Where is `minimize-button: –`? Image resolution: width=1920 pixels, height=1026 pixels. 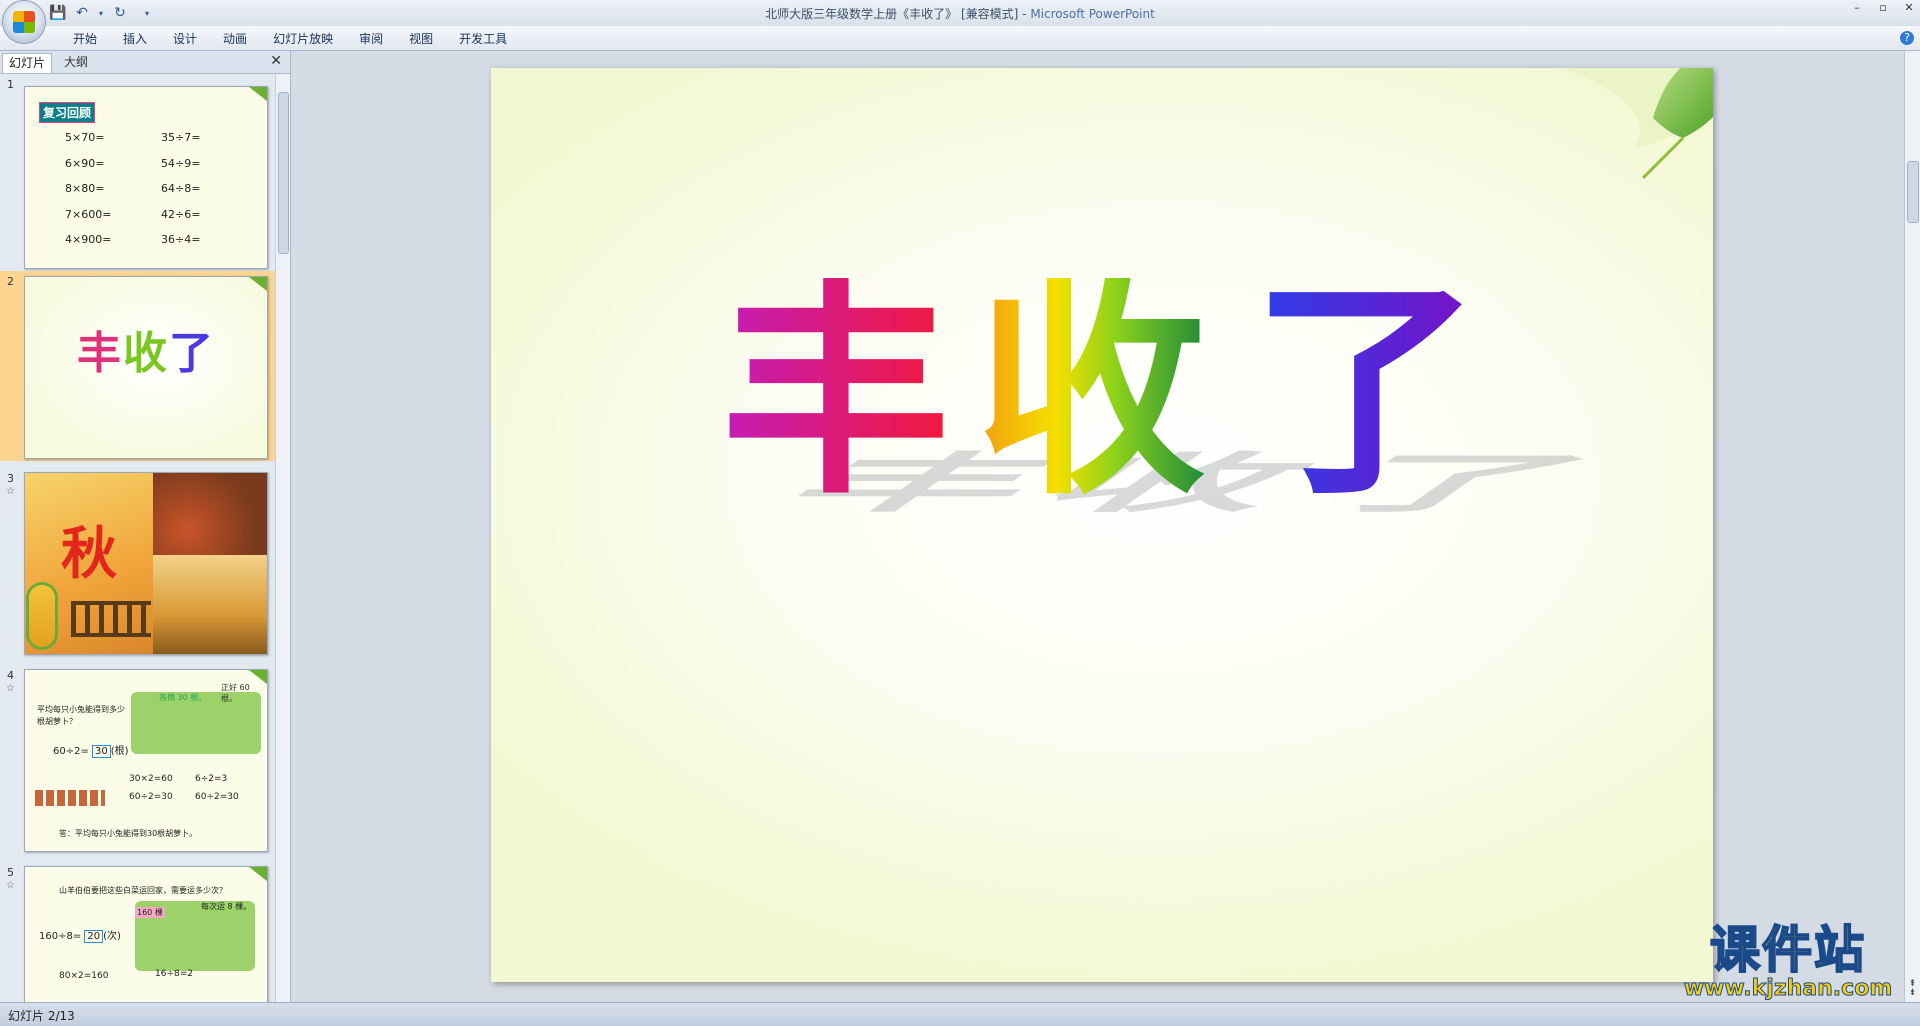
minimize-button: – is located at coordinates (1857, 8).